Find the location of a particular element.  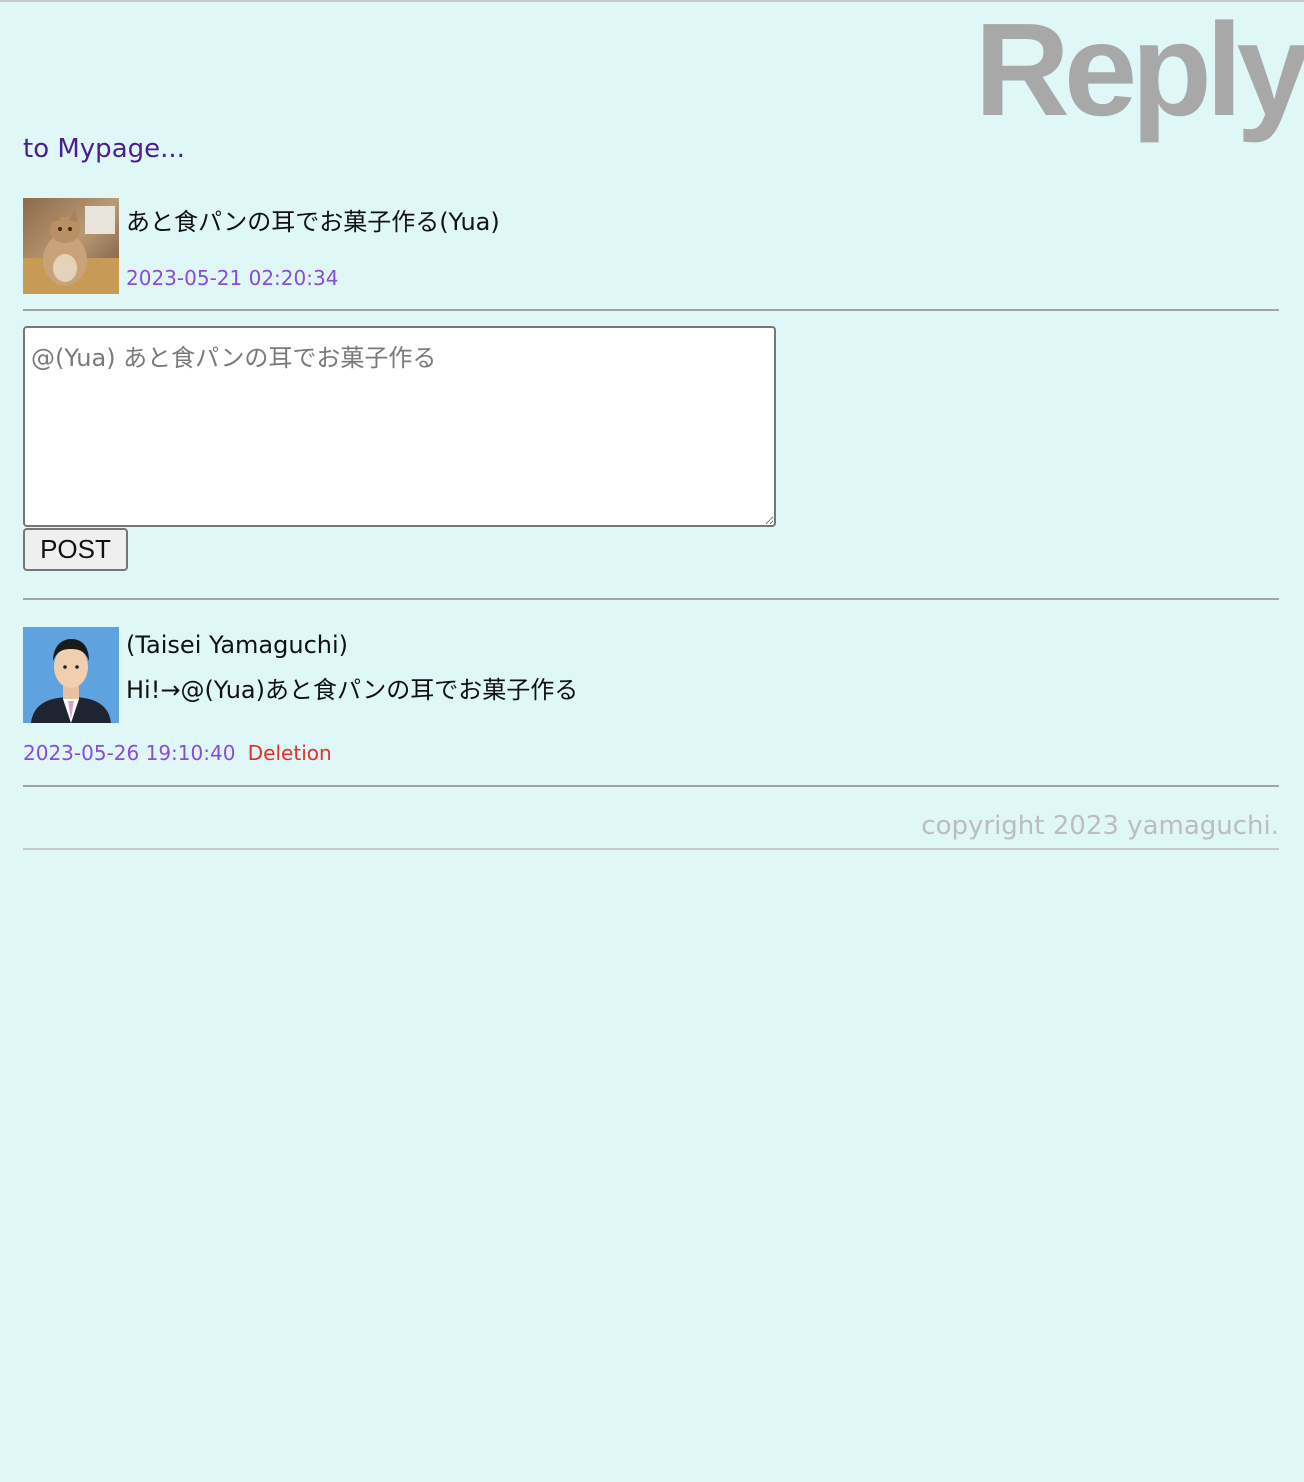

post-text: あと食パンの耳でお菓子作る(Yua) is located at coordinates (313, 222).